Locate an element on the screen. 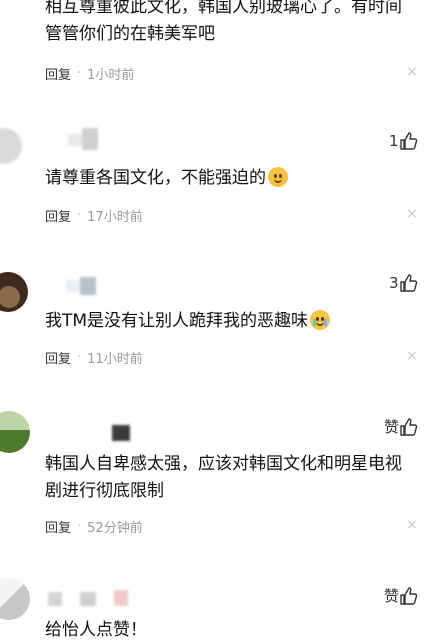 This screenshot has width=430, height=644. like-count: 3 is located at coordinates (394, 283).